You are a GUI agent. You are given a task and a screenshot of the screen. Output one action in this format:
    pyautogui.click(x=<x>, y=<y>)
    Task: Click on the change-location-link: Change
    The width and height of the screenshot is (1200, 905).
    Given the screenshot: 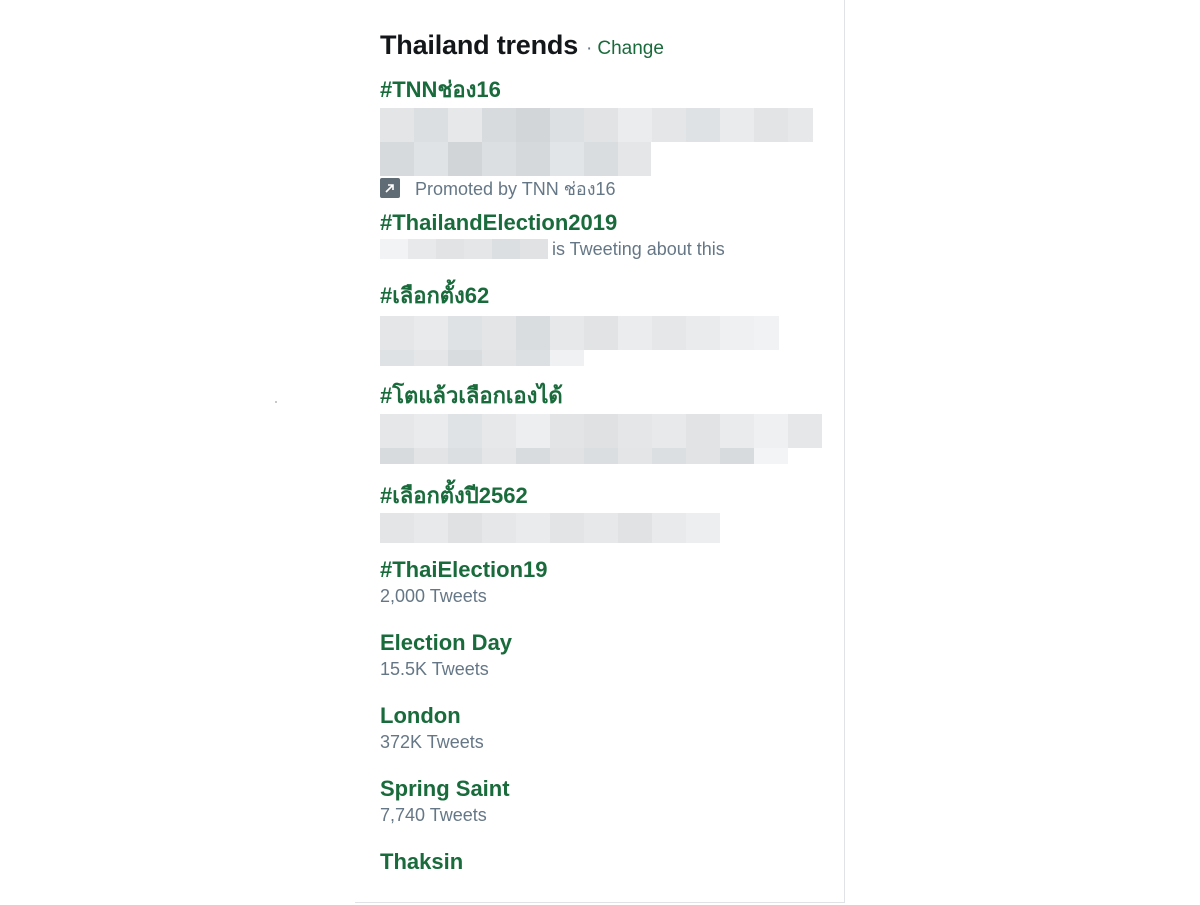 What is the action you would take?
    pyautogui.click(x=630, y=49)
    